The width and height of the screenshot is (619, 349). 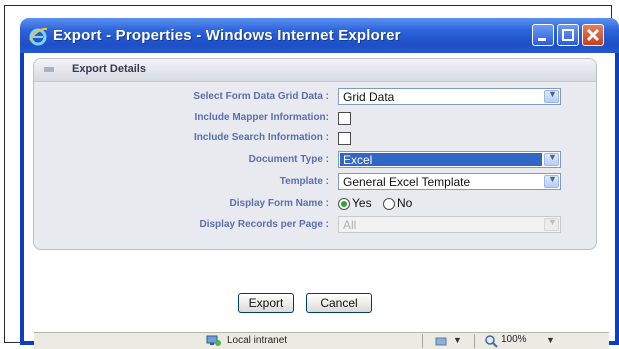 What do you see at coordinates (264, 224) in the screenshot?
I see `records-per-page-label: Display Records per Page :` at bounding box center [264, 224].